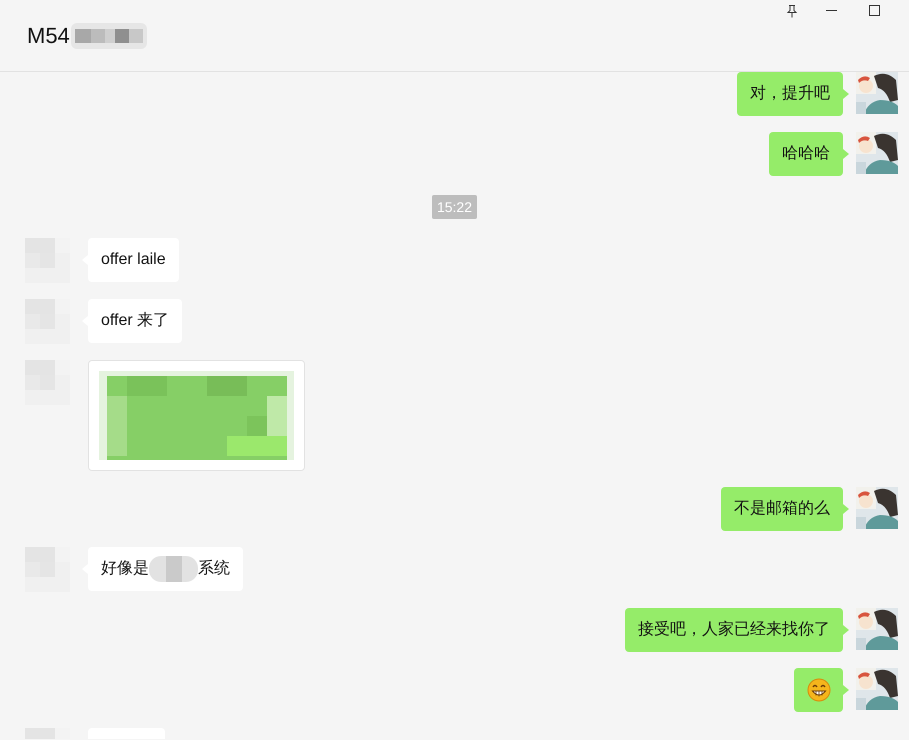  Describe the element at coordinates (455, 207) in the screenshot. I see `timestamp: 15:22` at that location.